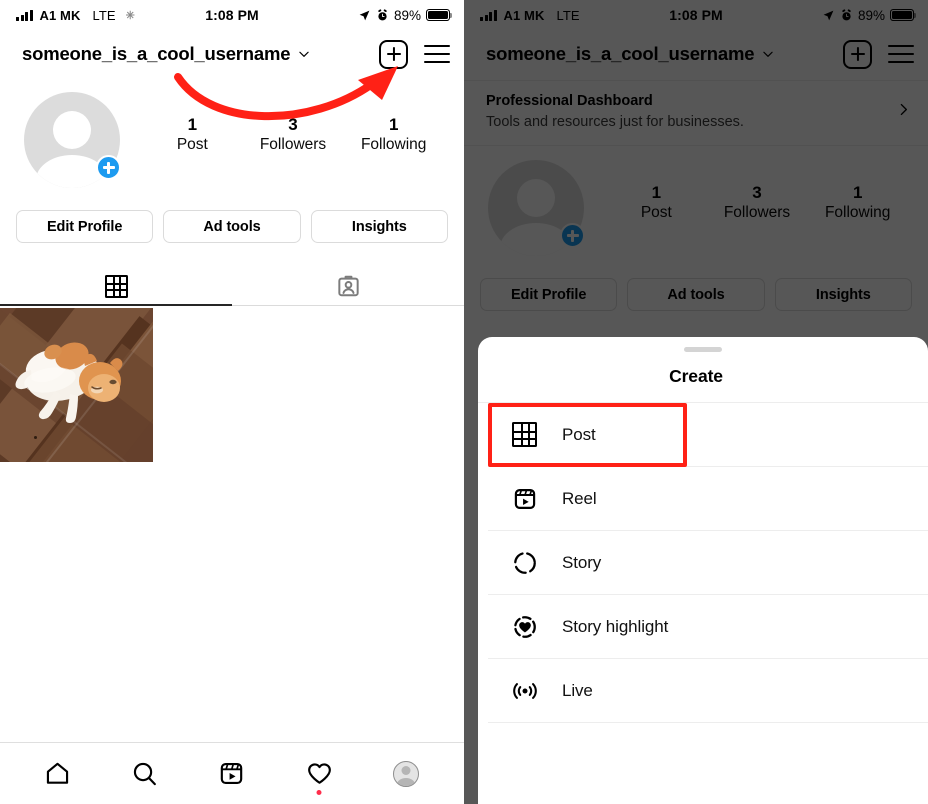 This screenshot has width=928, height=804. Describe the element at coordinates (393, 54) in the screenshot. I see `plus-square-icon` at that location.